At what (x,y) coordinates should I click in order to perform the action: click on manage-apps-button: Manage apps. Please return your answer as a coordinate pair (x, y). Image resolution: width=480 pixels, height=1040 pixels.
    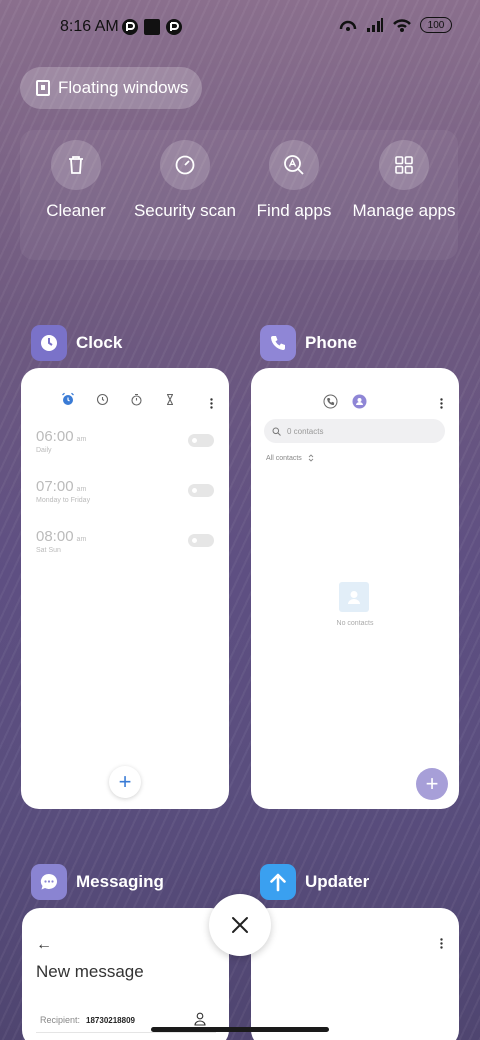
    Looking at the image, I should click on (404, 180).